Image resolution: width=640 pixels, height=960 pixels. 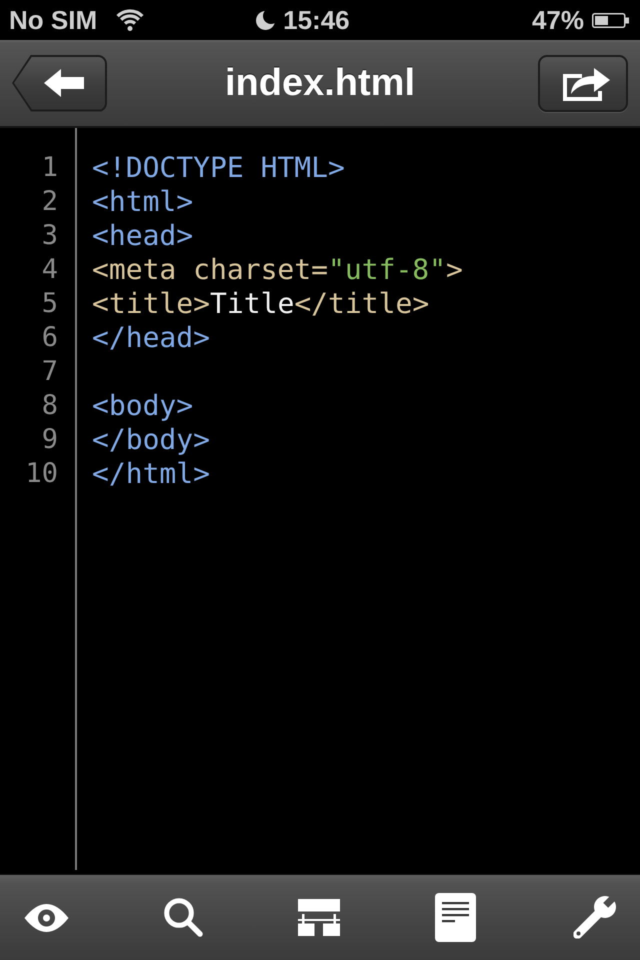 What do you see at coordinates (50, 236) in the screenshot?
I see `line-number: 3` at bounding box center [50, 236].